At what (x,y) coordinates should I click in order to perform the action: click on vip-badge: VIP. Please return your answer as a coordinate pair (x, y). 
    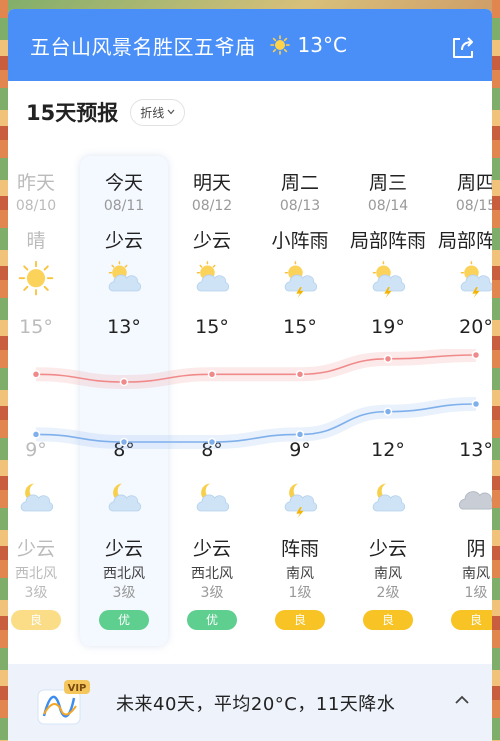
    Looking at the image, I should click on (77, 688).